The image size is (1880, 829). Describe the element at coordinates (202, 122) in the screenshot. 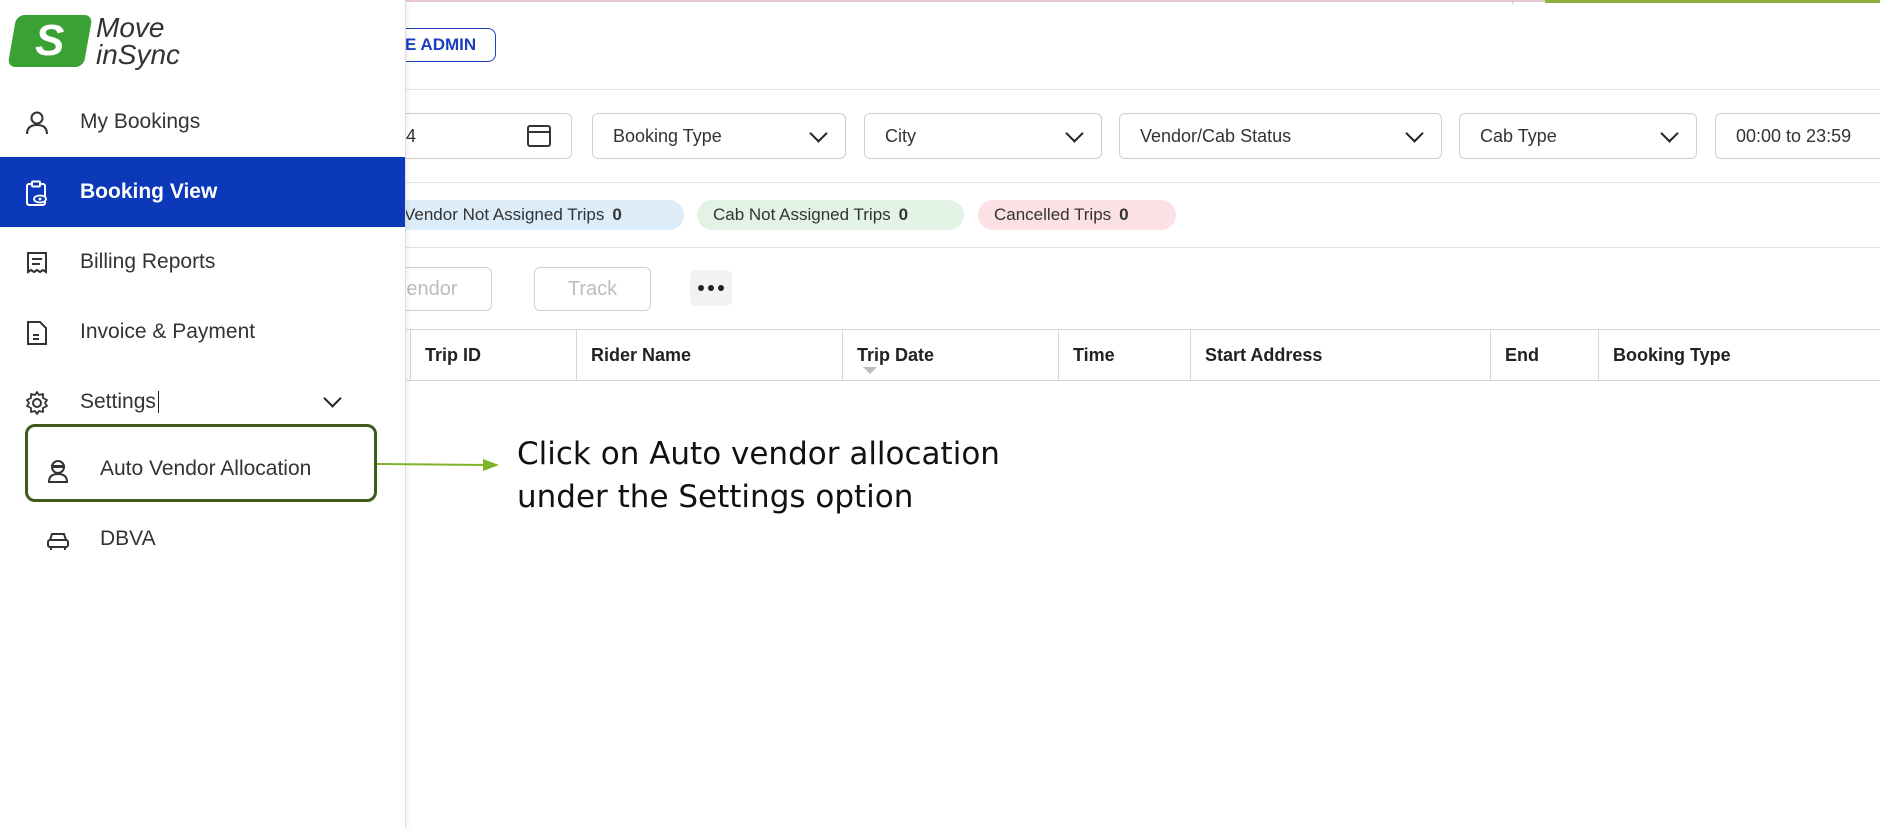

I see `sidebar-item-my-bookings: My Bookings` at that location.